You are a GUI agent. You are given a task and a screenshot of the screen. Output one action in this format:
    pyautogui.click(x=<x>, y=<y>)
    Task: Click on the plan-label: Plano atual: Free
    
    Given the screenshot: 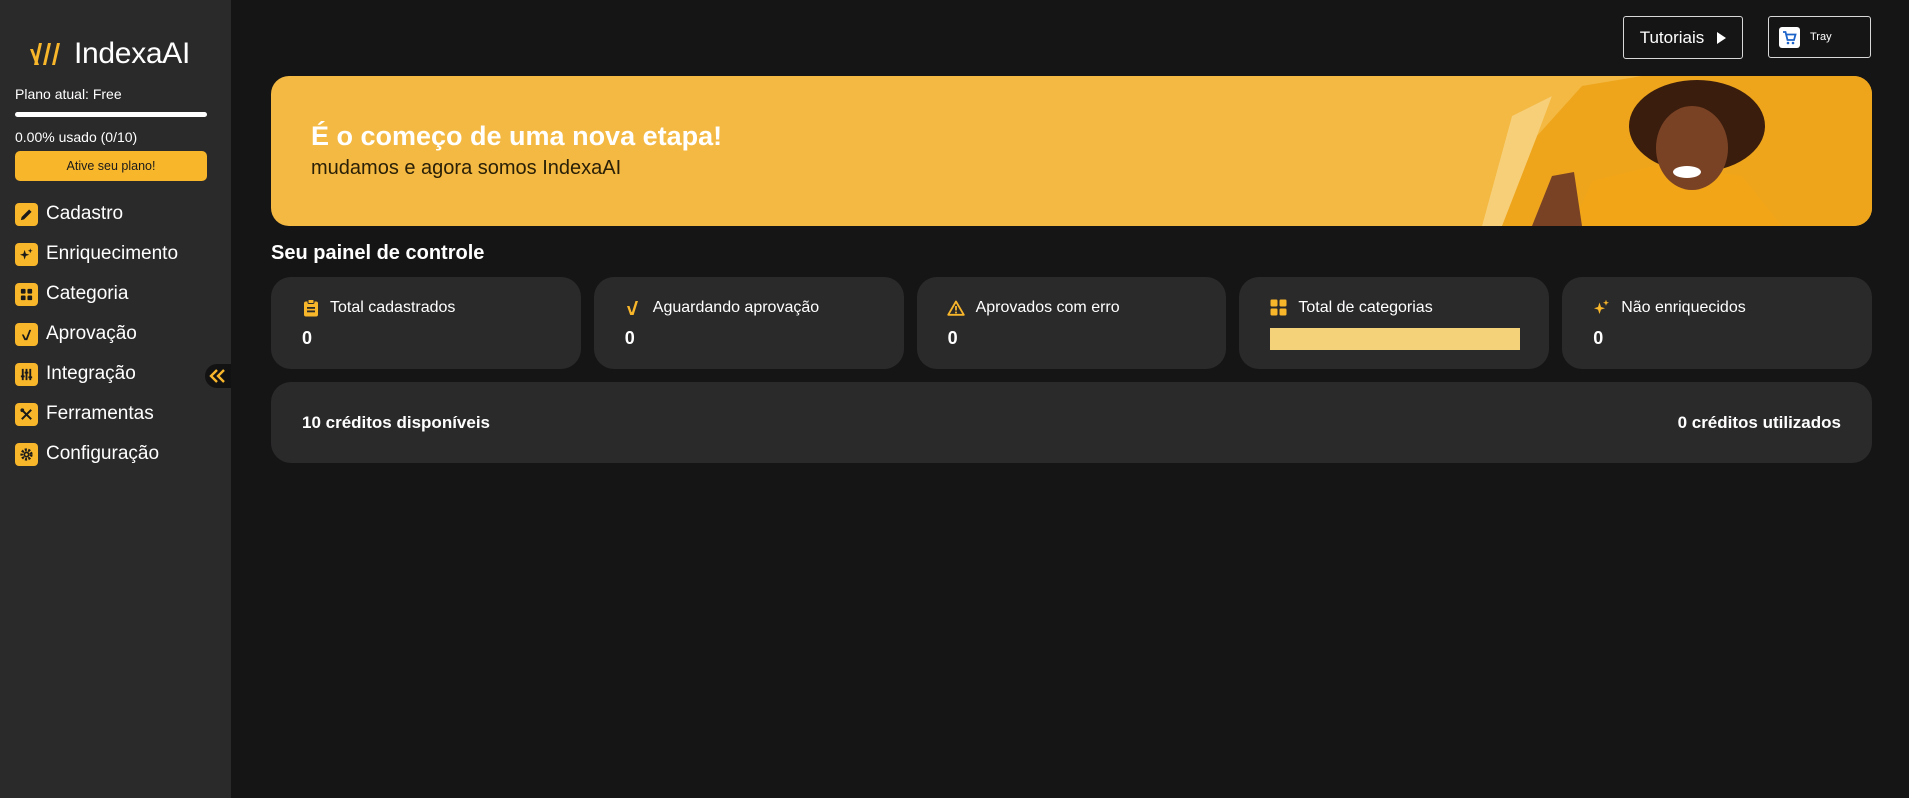 What is the action you would take?
    pyautogui.click(x=68, y=94)
    